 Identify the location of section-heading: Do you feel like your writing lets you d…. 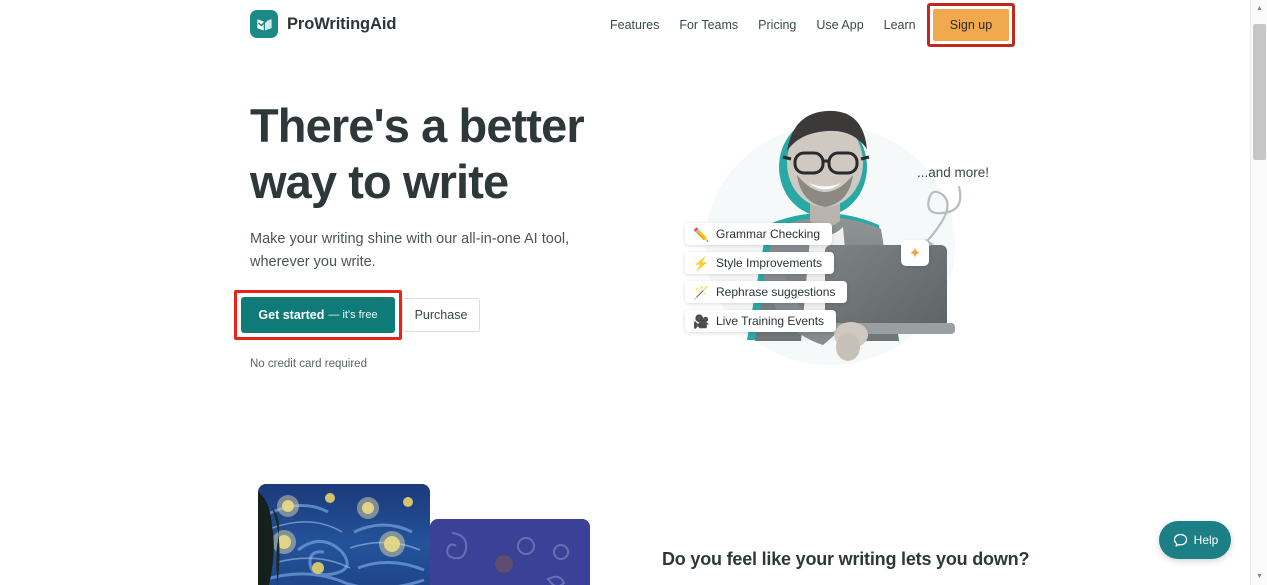
(846, 559).